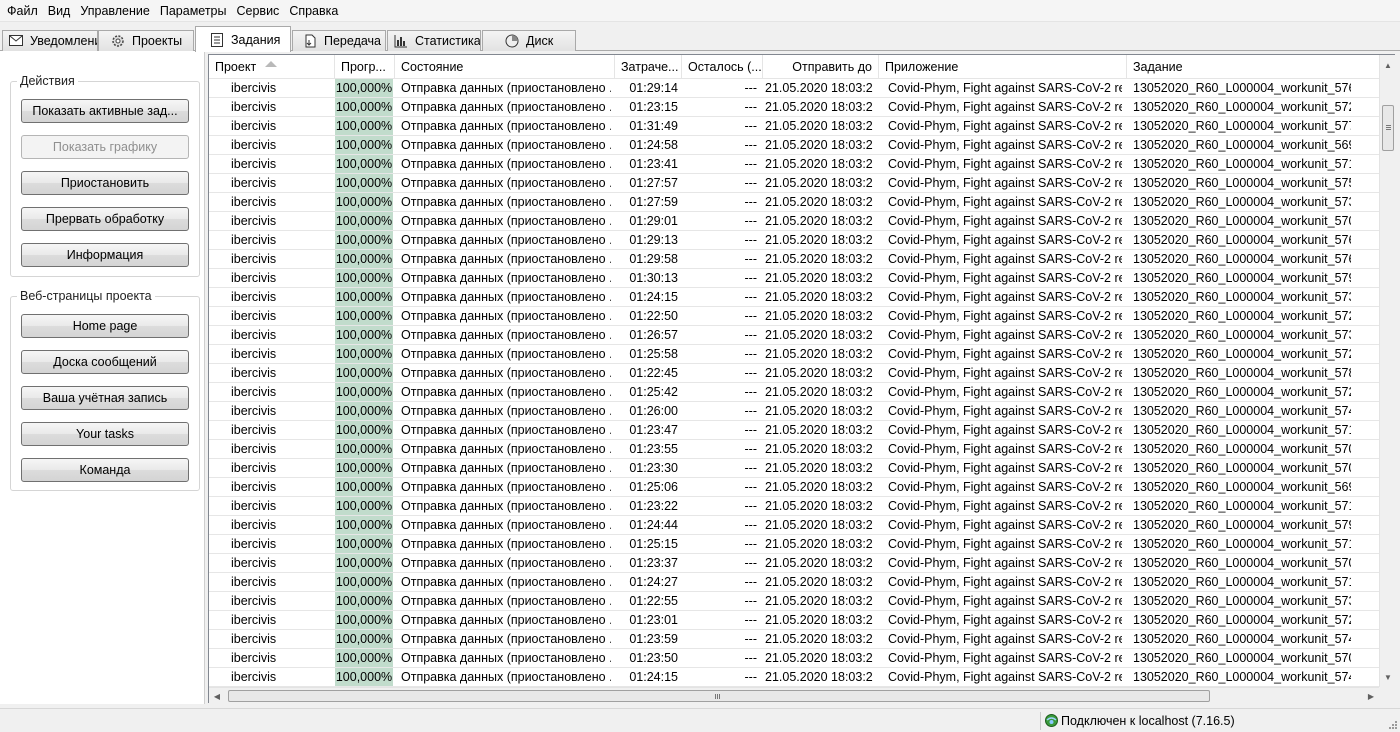 The width and height of the screenshot is (1400, 732). Describe the element at coordinates (653, 525) in the screenshot. I see `table-cell-elapsed: 01:24:44` at that location.